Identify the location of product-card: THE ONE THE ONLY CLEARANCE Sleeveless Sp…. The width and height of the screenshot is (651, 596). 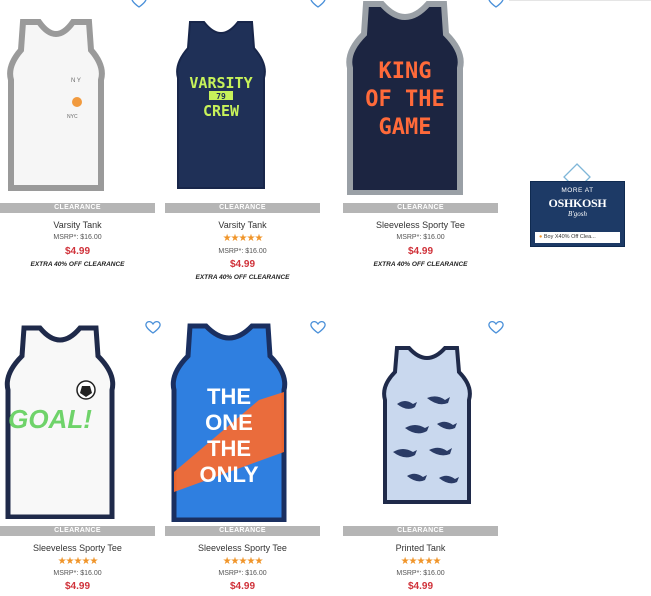
(245, 455).